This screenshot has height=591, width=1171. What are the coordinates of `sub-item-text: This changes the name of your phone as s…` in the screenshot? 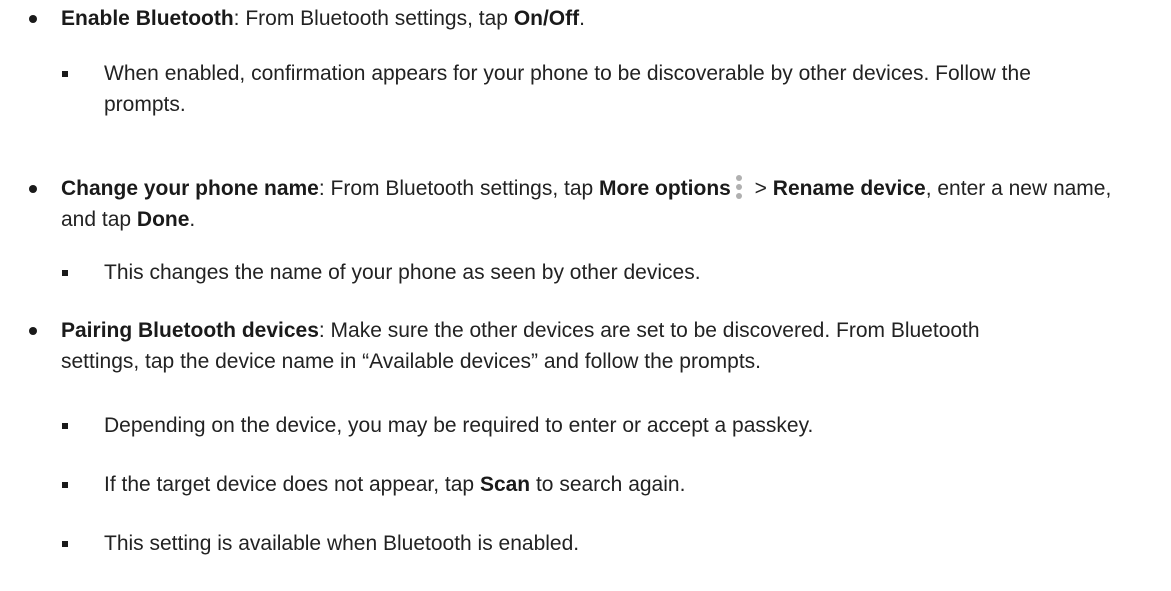 It's located at (402, 272).